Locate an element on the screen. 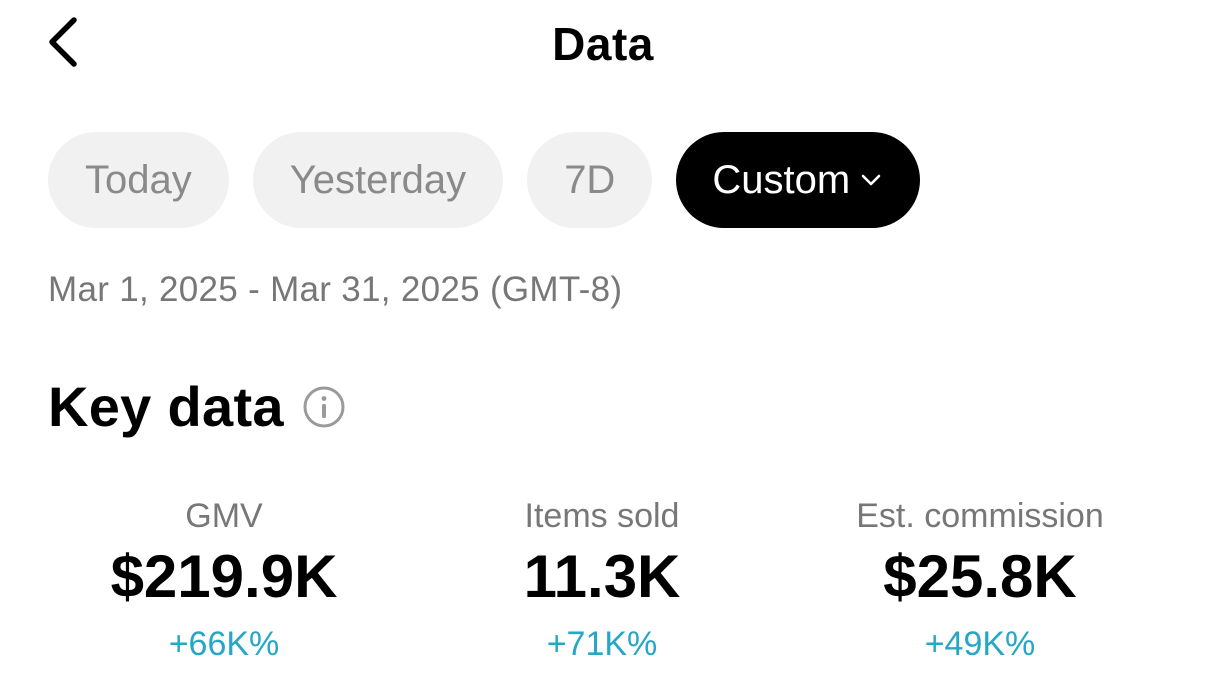  date-filter-tabs: Today Yesterday 7D Custom is located at coordinates (484, 180).